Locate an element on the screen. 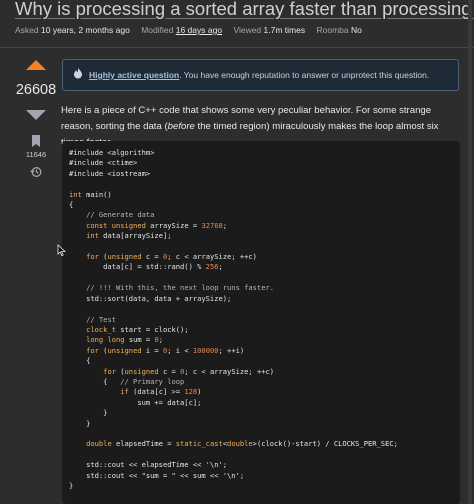 The image size is (474, 504). history-icon is located at coordinates (36, 171).